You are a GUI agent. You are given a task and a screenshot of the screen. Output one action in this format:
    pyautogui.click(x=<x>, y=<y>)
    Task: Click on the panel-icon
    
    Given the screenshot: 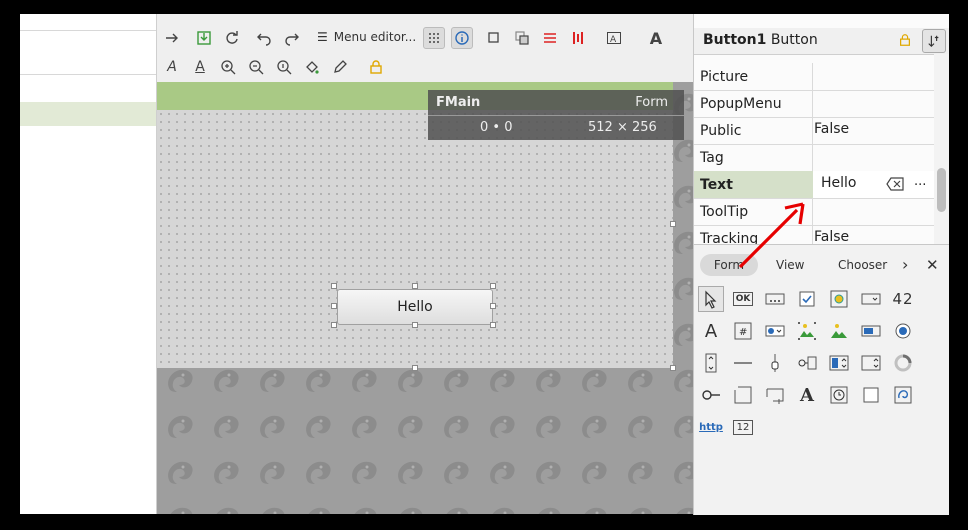 What is the action you would take?
    pyautogui.click(x=871, y=395)
    